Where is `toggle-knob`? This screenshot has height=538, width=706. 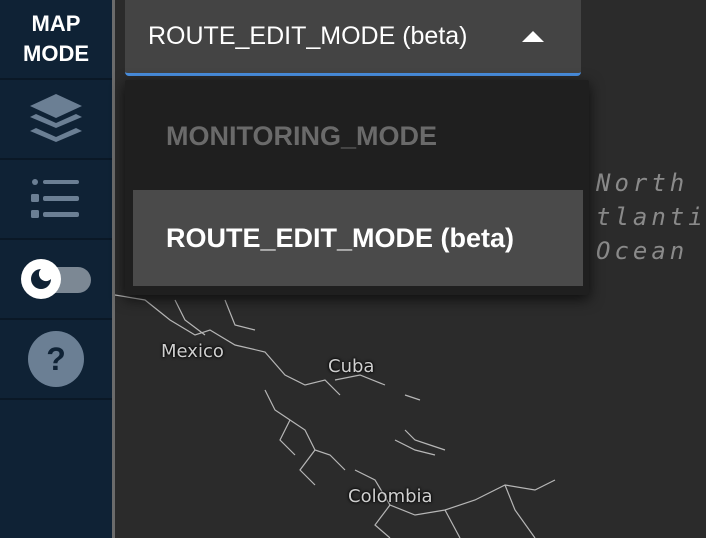 toggle-knob is located at coordinates (41, 279).